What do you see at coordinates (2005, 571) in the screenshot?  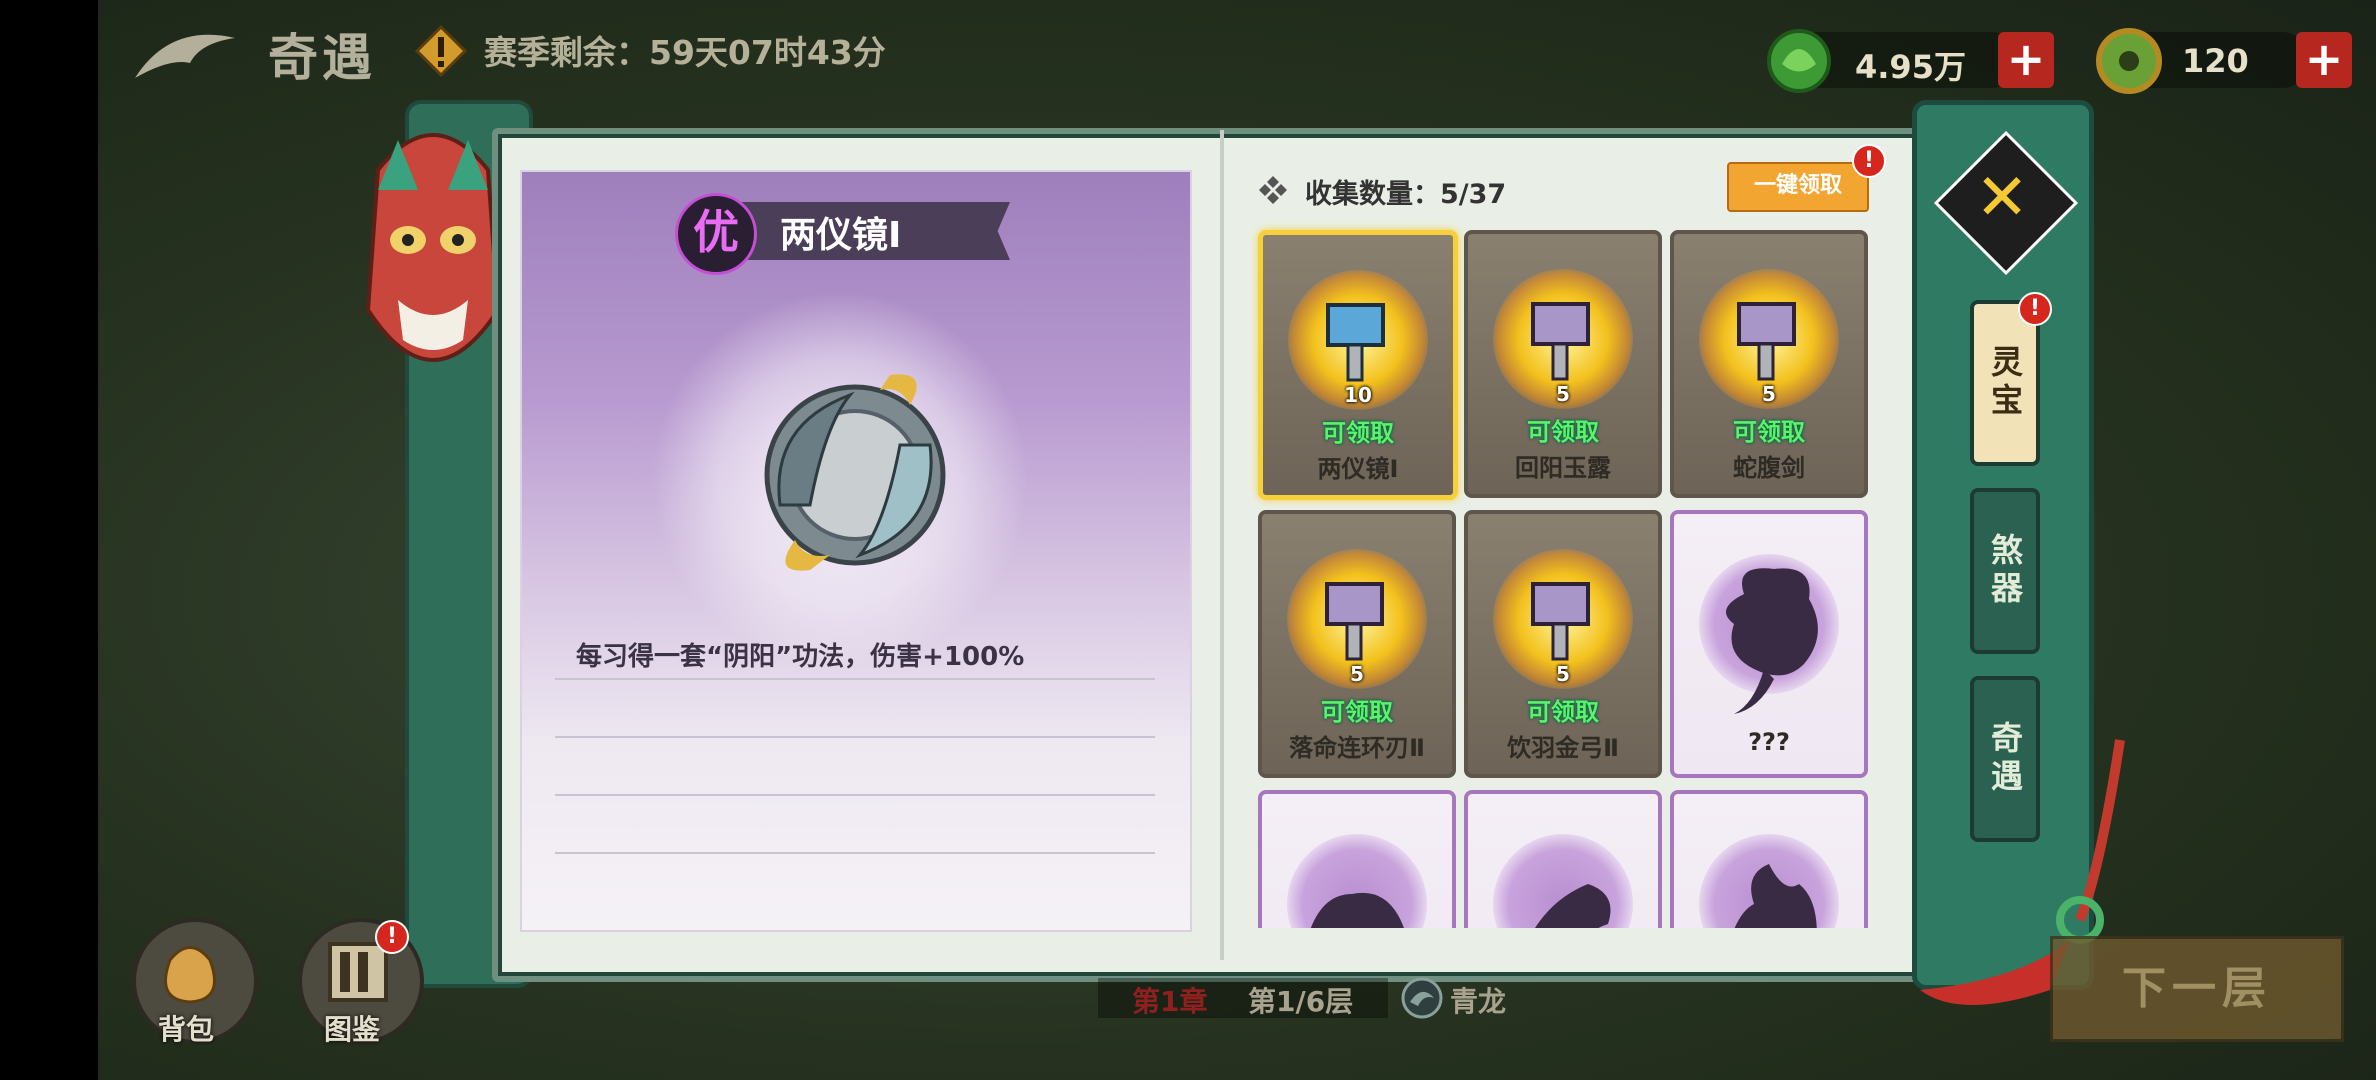 I see `tab-shaqi: 煞器` at bounding box center [2005, 571].